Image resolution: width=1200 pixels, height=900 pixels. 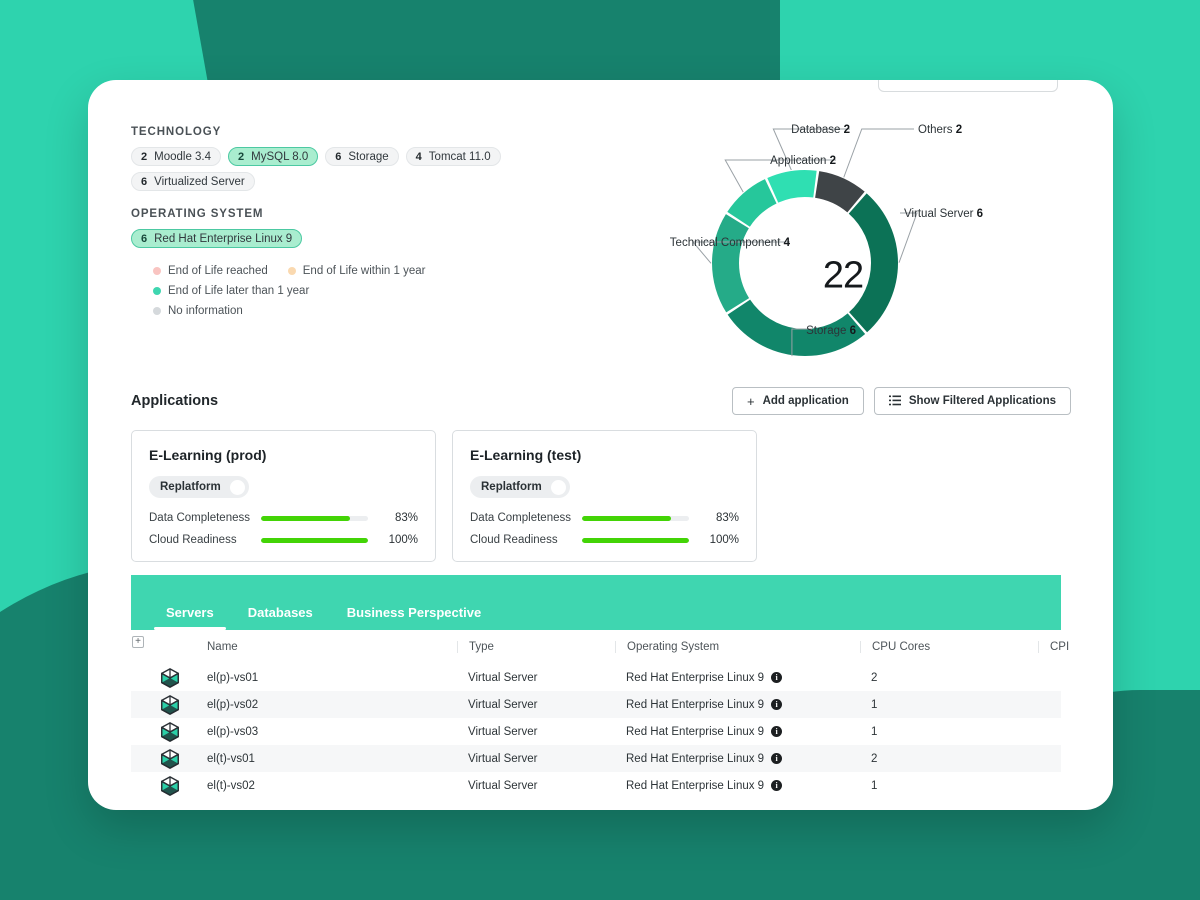 What do you see at coordinates (894, 401) in the screenshot?
I see `list-icon` at bounding box center [894, 401].